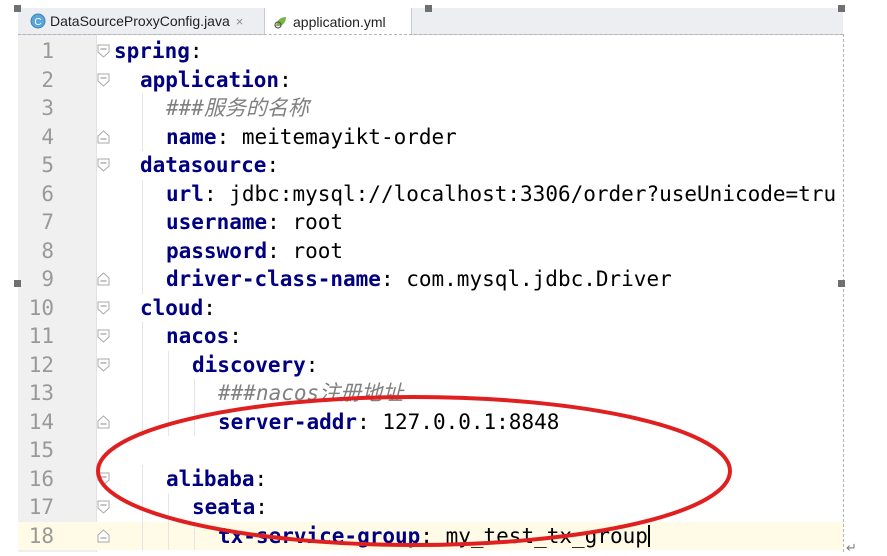 The height and width of the screenshot is (556, 887). Describe the element at coordinates (47, 79) in the screenshot. I see `line-number: 2` at that location.